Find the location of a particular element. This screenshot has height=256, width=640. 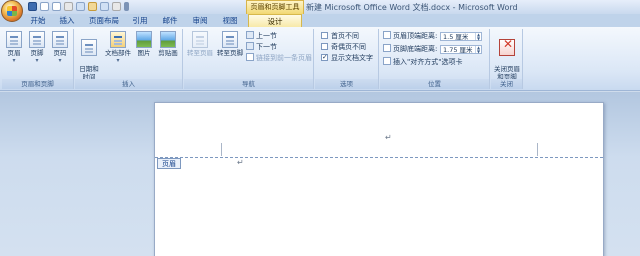

different-first-page-label: 首页不同 is located at coordinates (345, 36).